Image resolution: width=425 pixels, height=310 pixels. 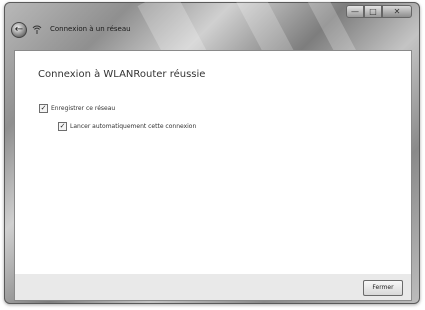 What do you see at coordinates (133, 126) in the screenshot?
I see `auto-connect-label: Lancer automatiquement cette connexion` at bounding box center [133, 126].